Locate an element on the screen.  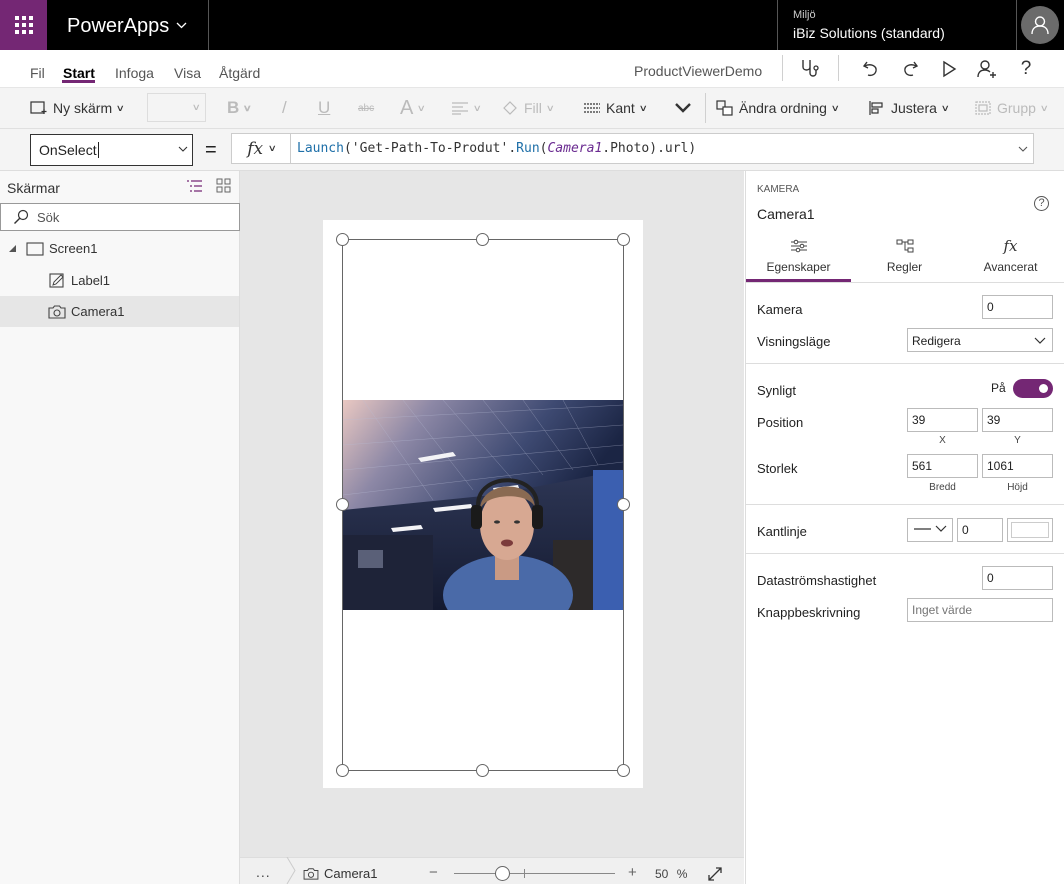
tab-advanced: fx Avancerat is located at coordinates (1010, 259).